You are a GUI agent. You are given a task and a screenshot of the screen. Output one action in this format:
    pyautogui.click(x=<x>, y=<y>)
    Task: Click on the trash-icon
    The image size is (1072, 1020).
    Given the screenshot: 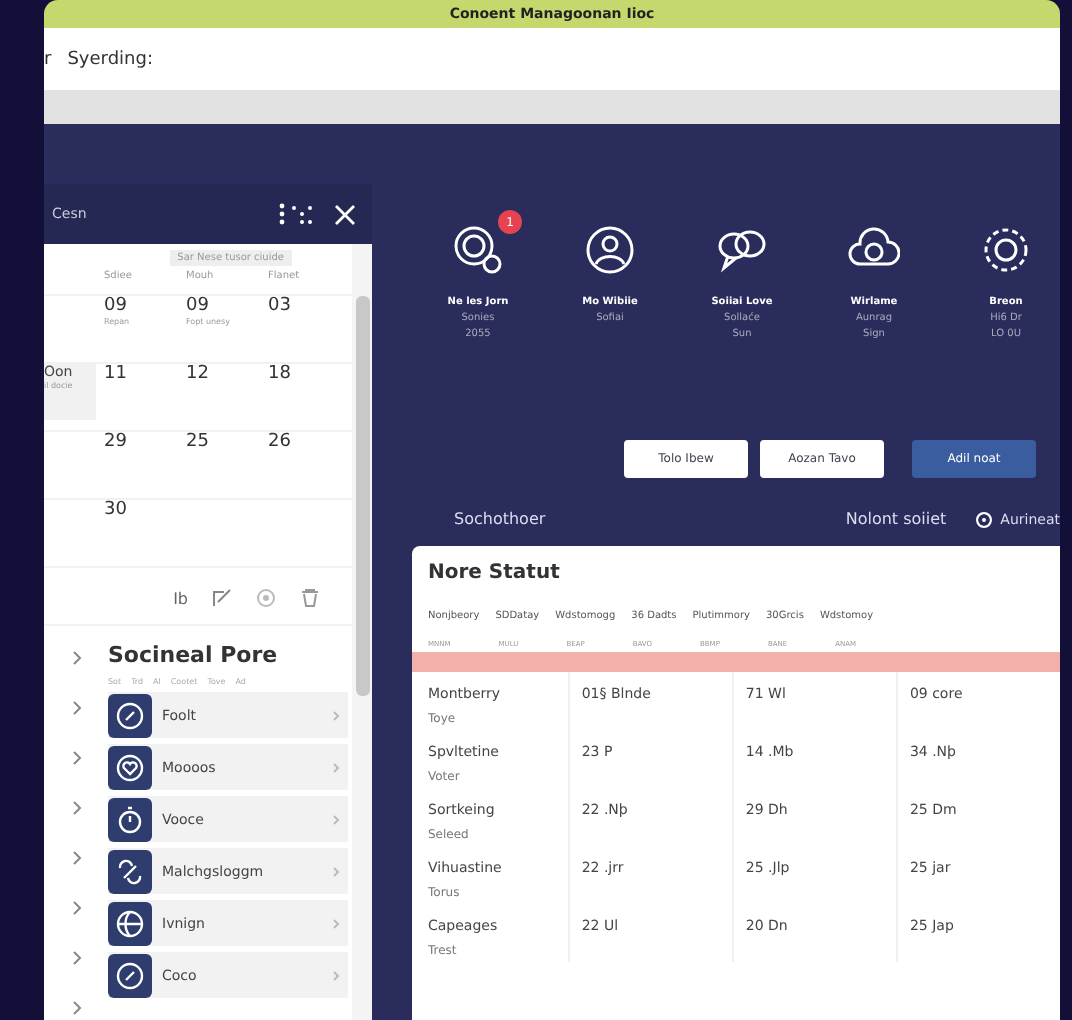 What is the action you would take?
    pyautogui.click(x=310, y=598)
    